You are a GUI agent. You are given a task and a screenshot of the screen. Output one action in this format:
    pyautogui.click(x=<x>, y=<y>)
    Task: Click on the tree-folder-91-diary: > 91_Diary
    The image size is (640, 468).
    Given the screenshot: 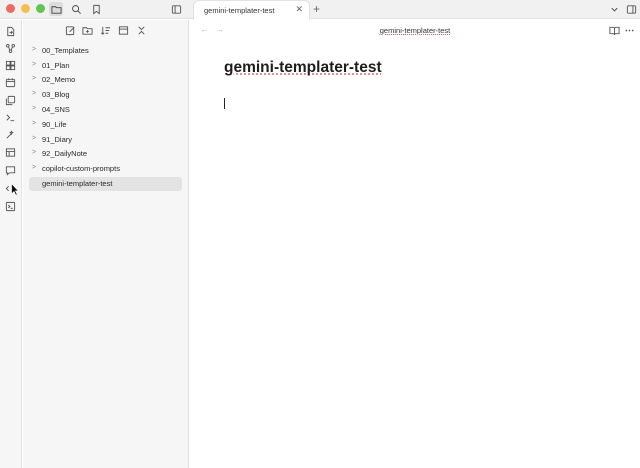 What is the action you would take?
    pyautogui.click(x=105, y=140)
    